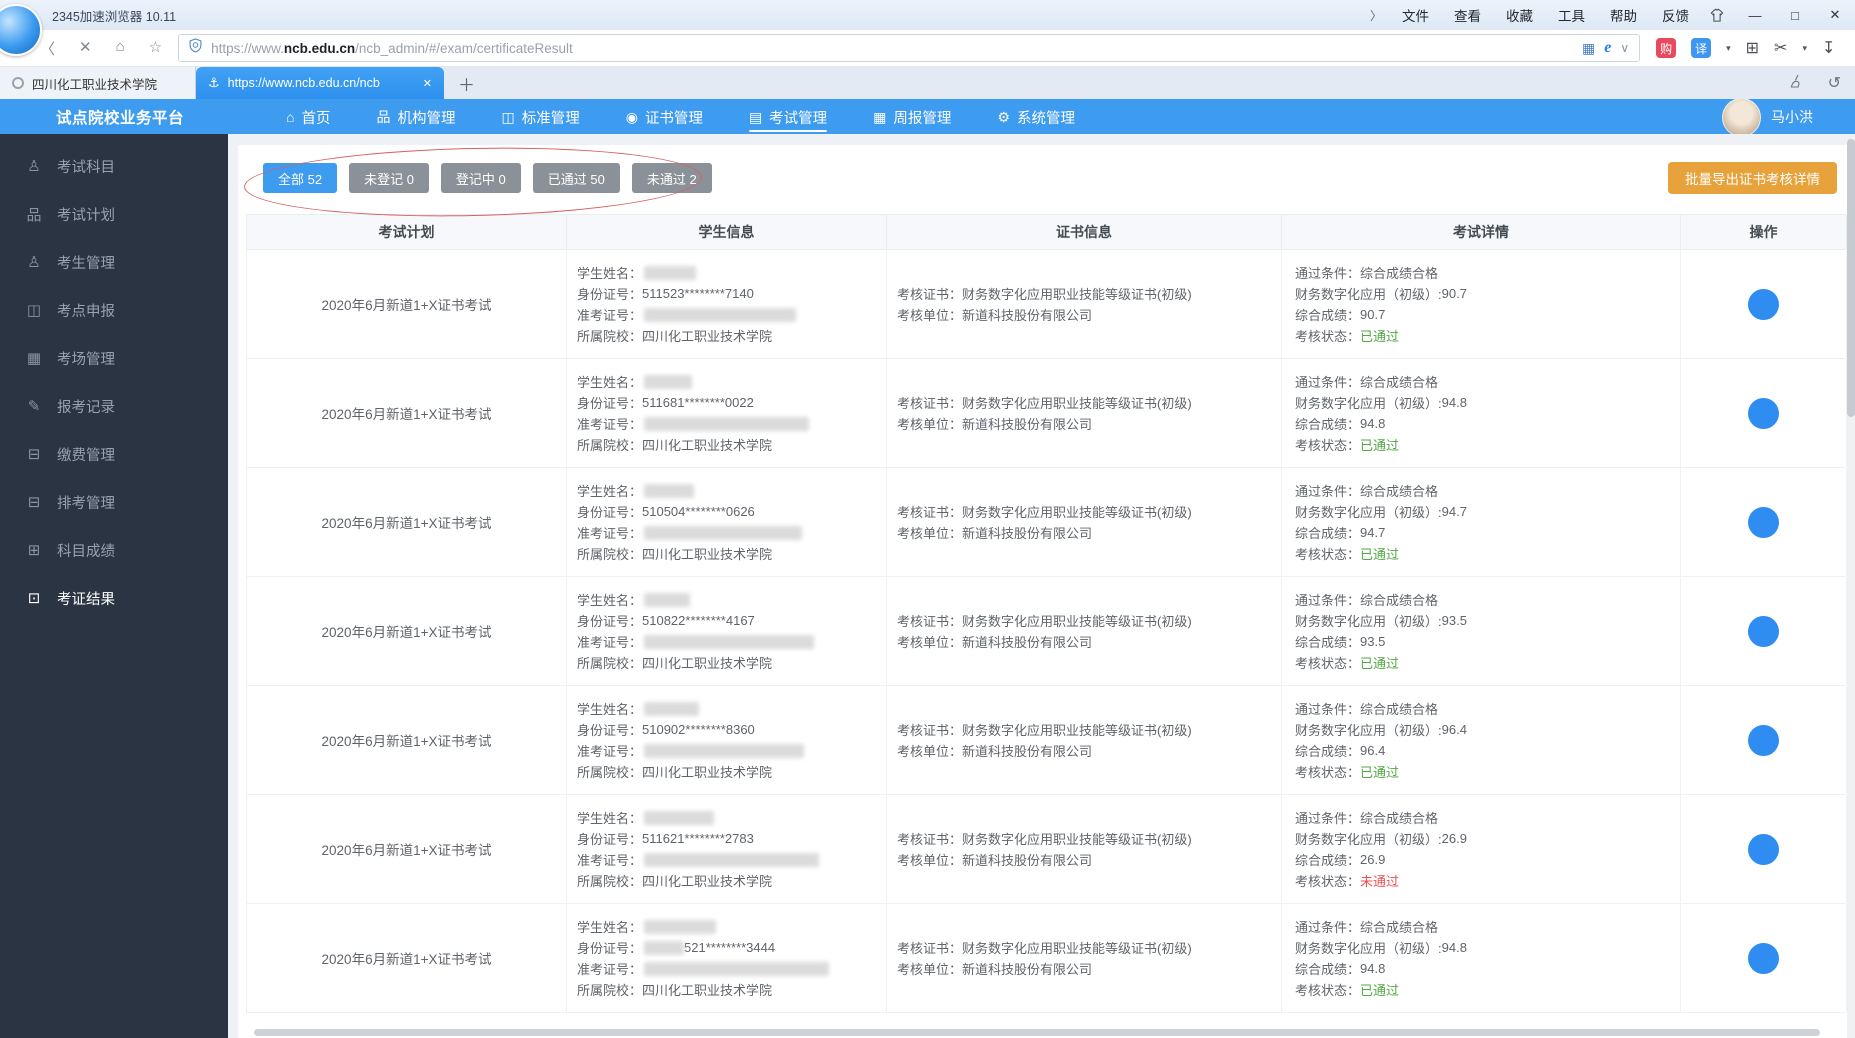 The width and height of the screenshot is (1855, 1038). Describe the element at coordinates (114, 310) in the screenshot. I see `sidebar-item-考点申报: ◫ 考点申报` at that location.